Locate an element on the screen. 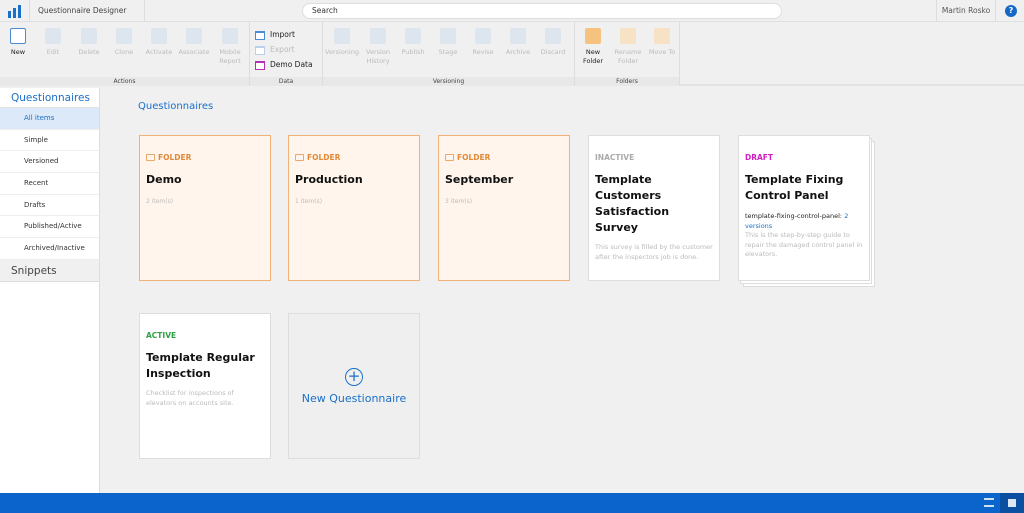 This screenshot has width=1024, height=513. stage-icon is located at coordinates (448, 36).